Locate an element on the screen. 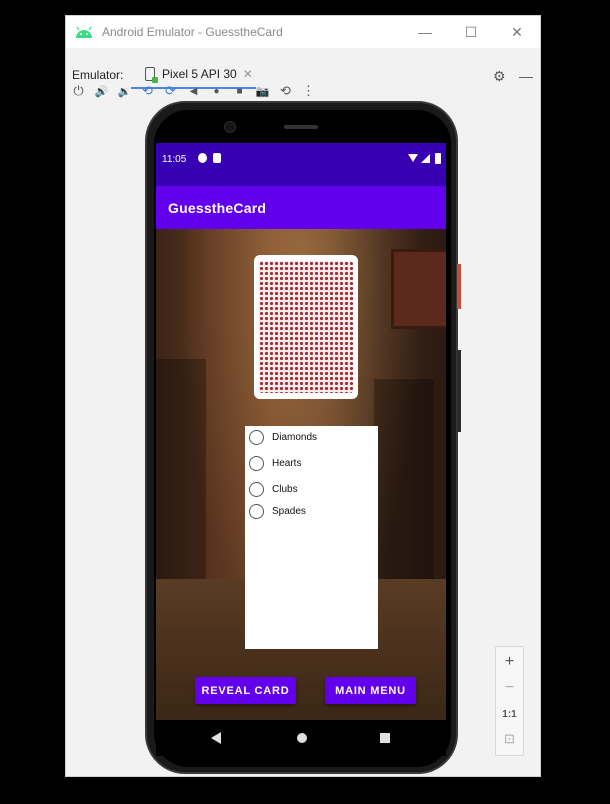 Image resolution: width=610 pixels, height=804 pixels. zoom-out-button: − is located at coordinates (509, 688).